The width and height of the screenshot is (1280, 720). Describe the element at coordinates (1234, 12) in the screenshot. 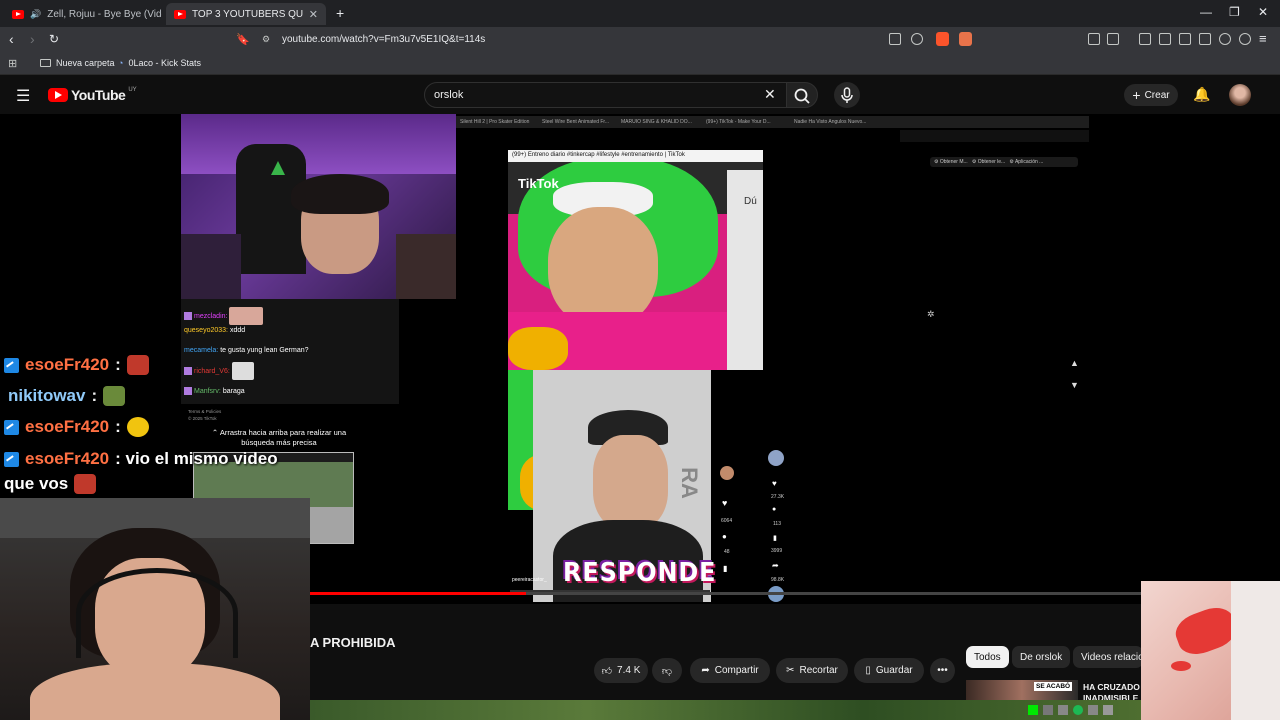

I see `restore-button: ❐` at that location.